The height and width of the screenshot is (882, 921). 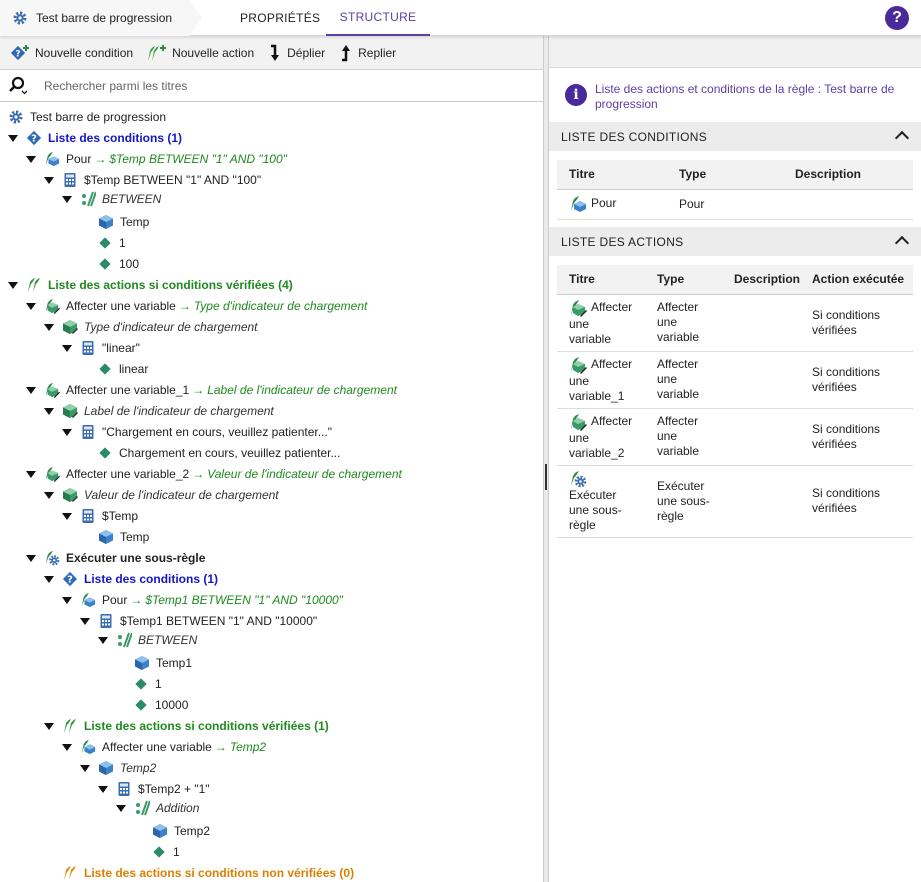 I want to click on search-icon, so click(x=18, y=86).